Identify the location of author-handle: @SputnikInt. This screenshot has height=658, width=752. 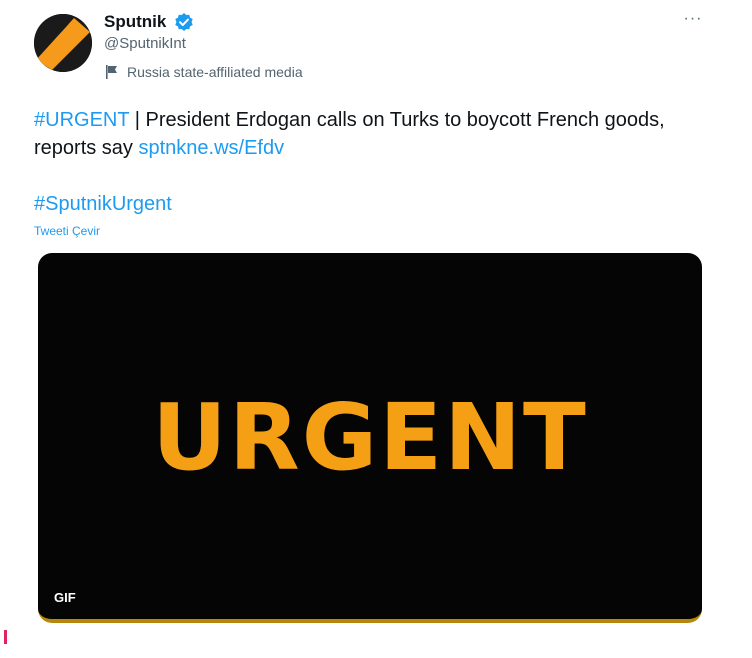
(145, 43).